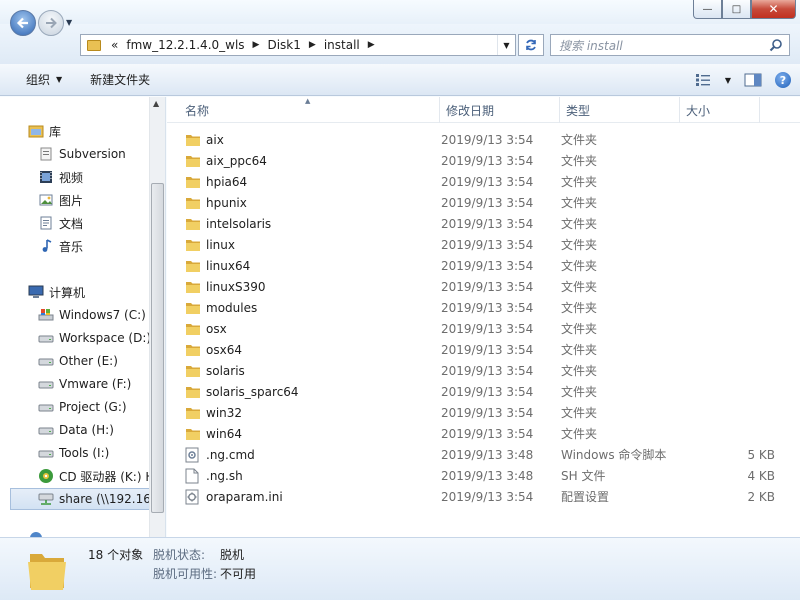  What do you see at coordinates (216, 328) in the screenshot?
I see `file-name: osx` at bounding box center [216, 328].